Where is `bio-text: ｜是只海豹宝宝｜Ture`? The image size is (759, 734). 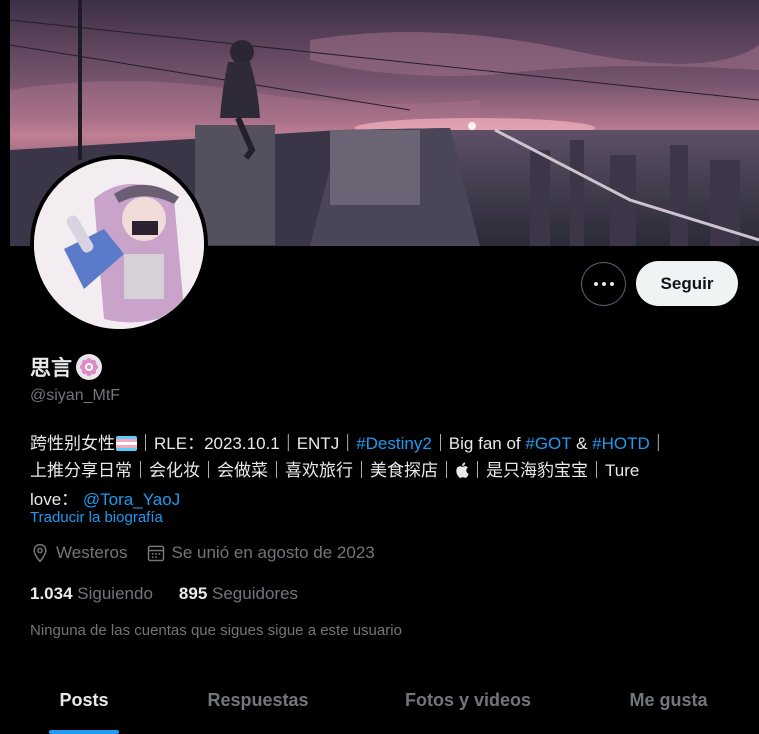 bio-text: ｜是只海豹宝宝｜Ture is located at coordinates (554, 470).